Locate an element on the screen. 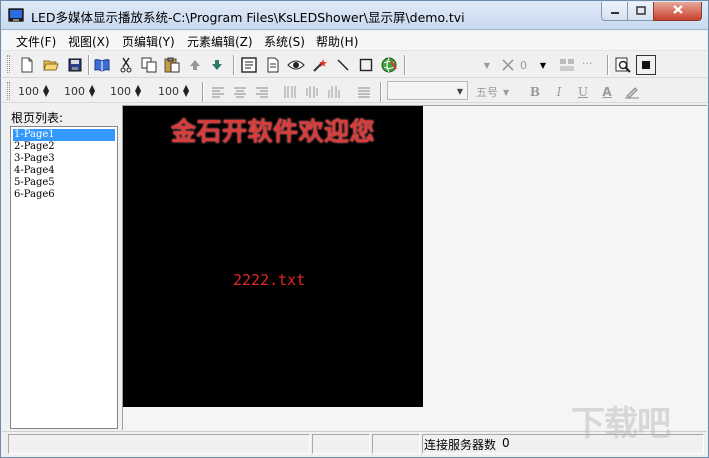  spin-y: 100 ▲ ▼ is located at coordinates (173, 91).